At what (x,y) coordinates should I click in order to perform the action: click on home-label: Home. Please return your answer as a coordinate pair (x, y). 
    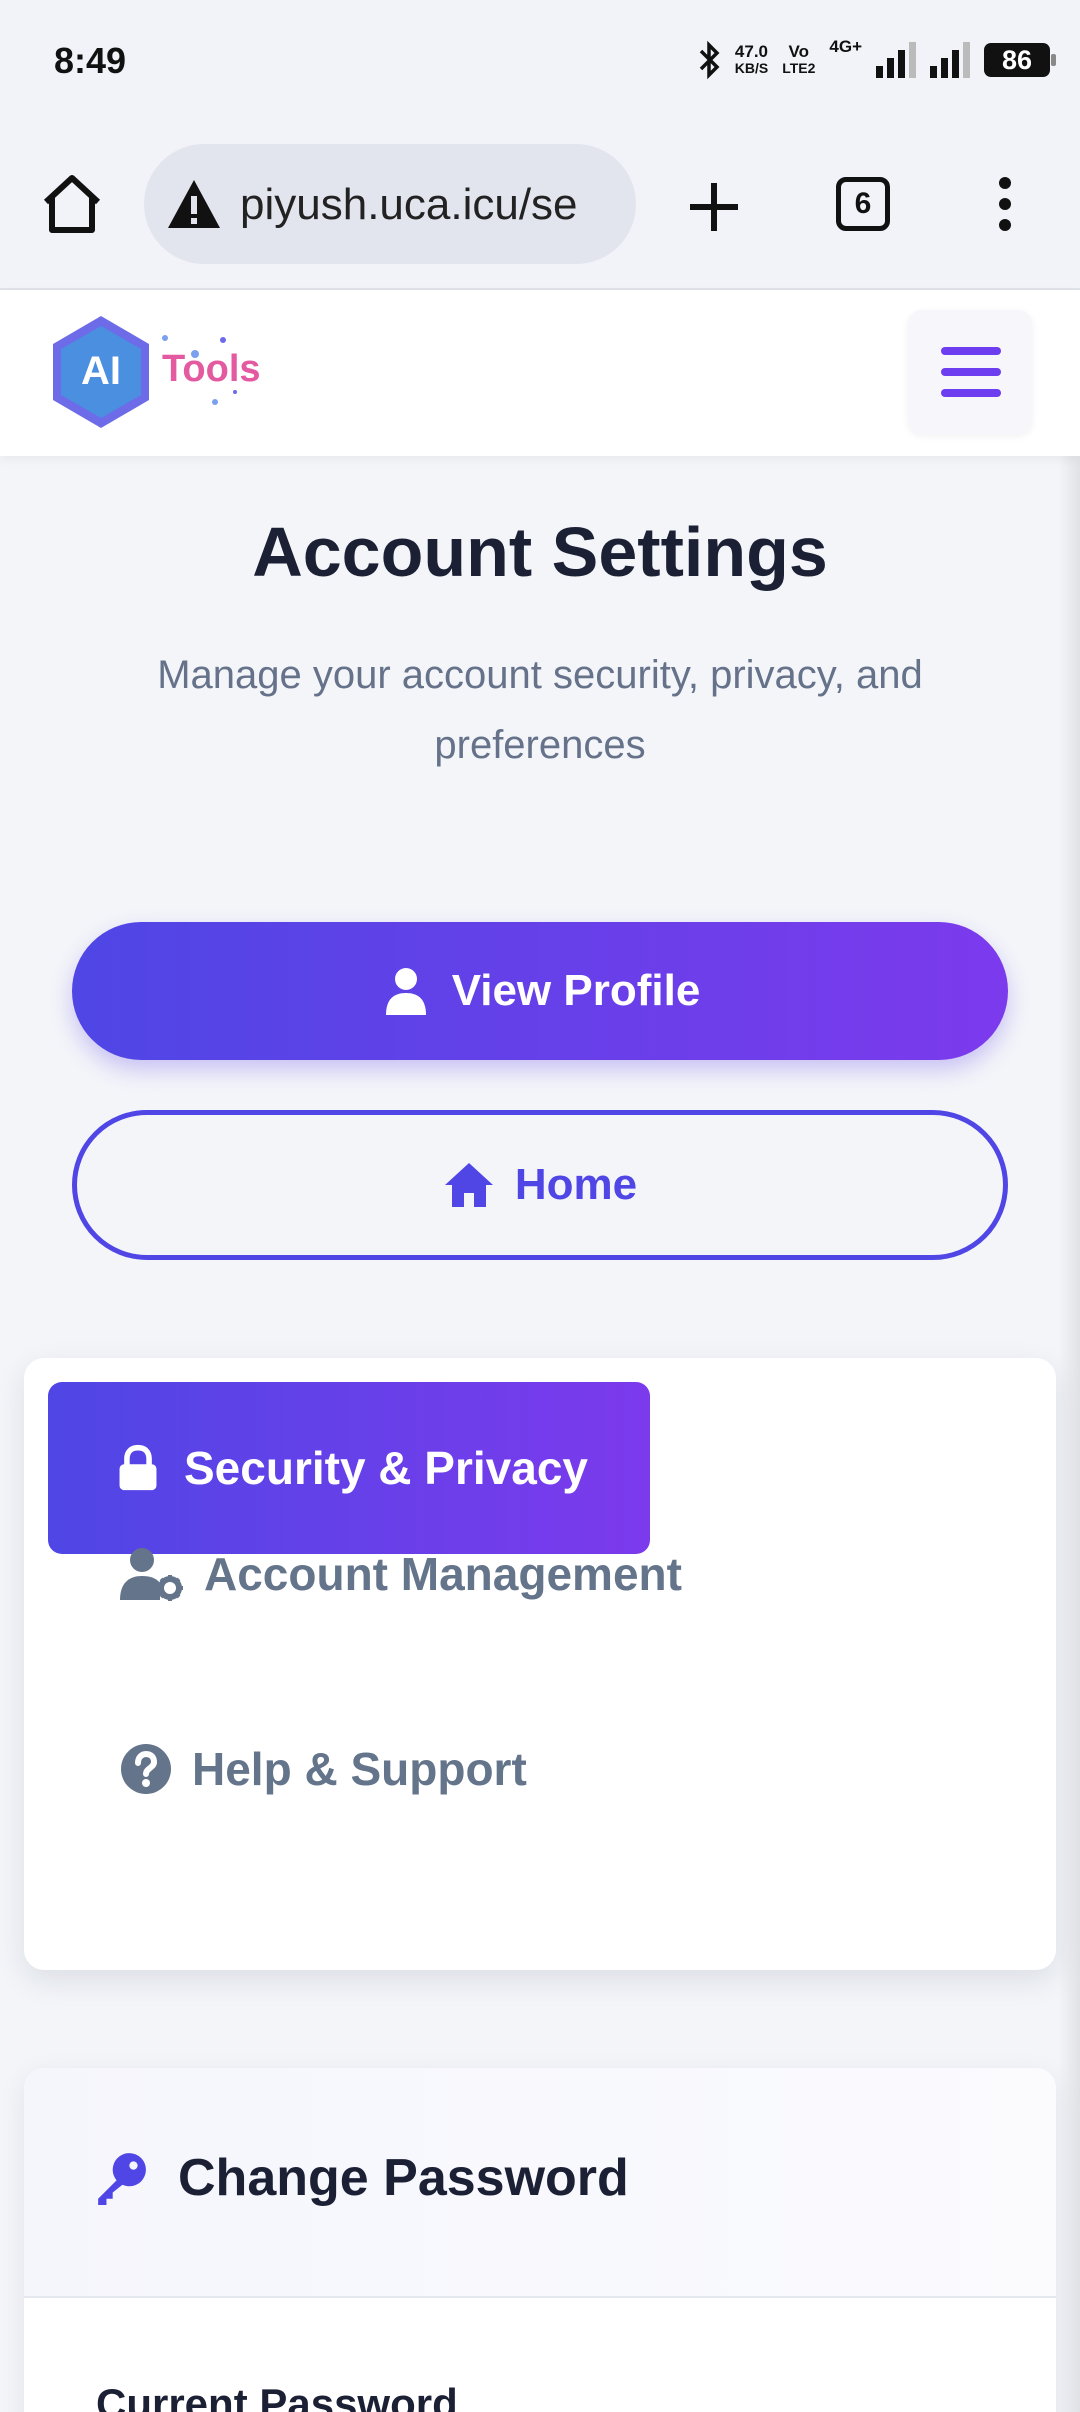
    Looking at the image, I should click on (576, 1184).